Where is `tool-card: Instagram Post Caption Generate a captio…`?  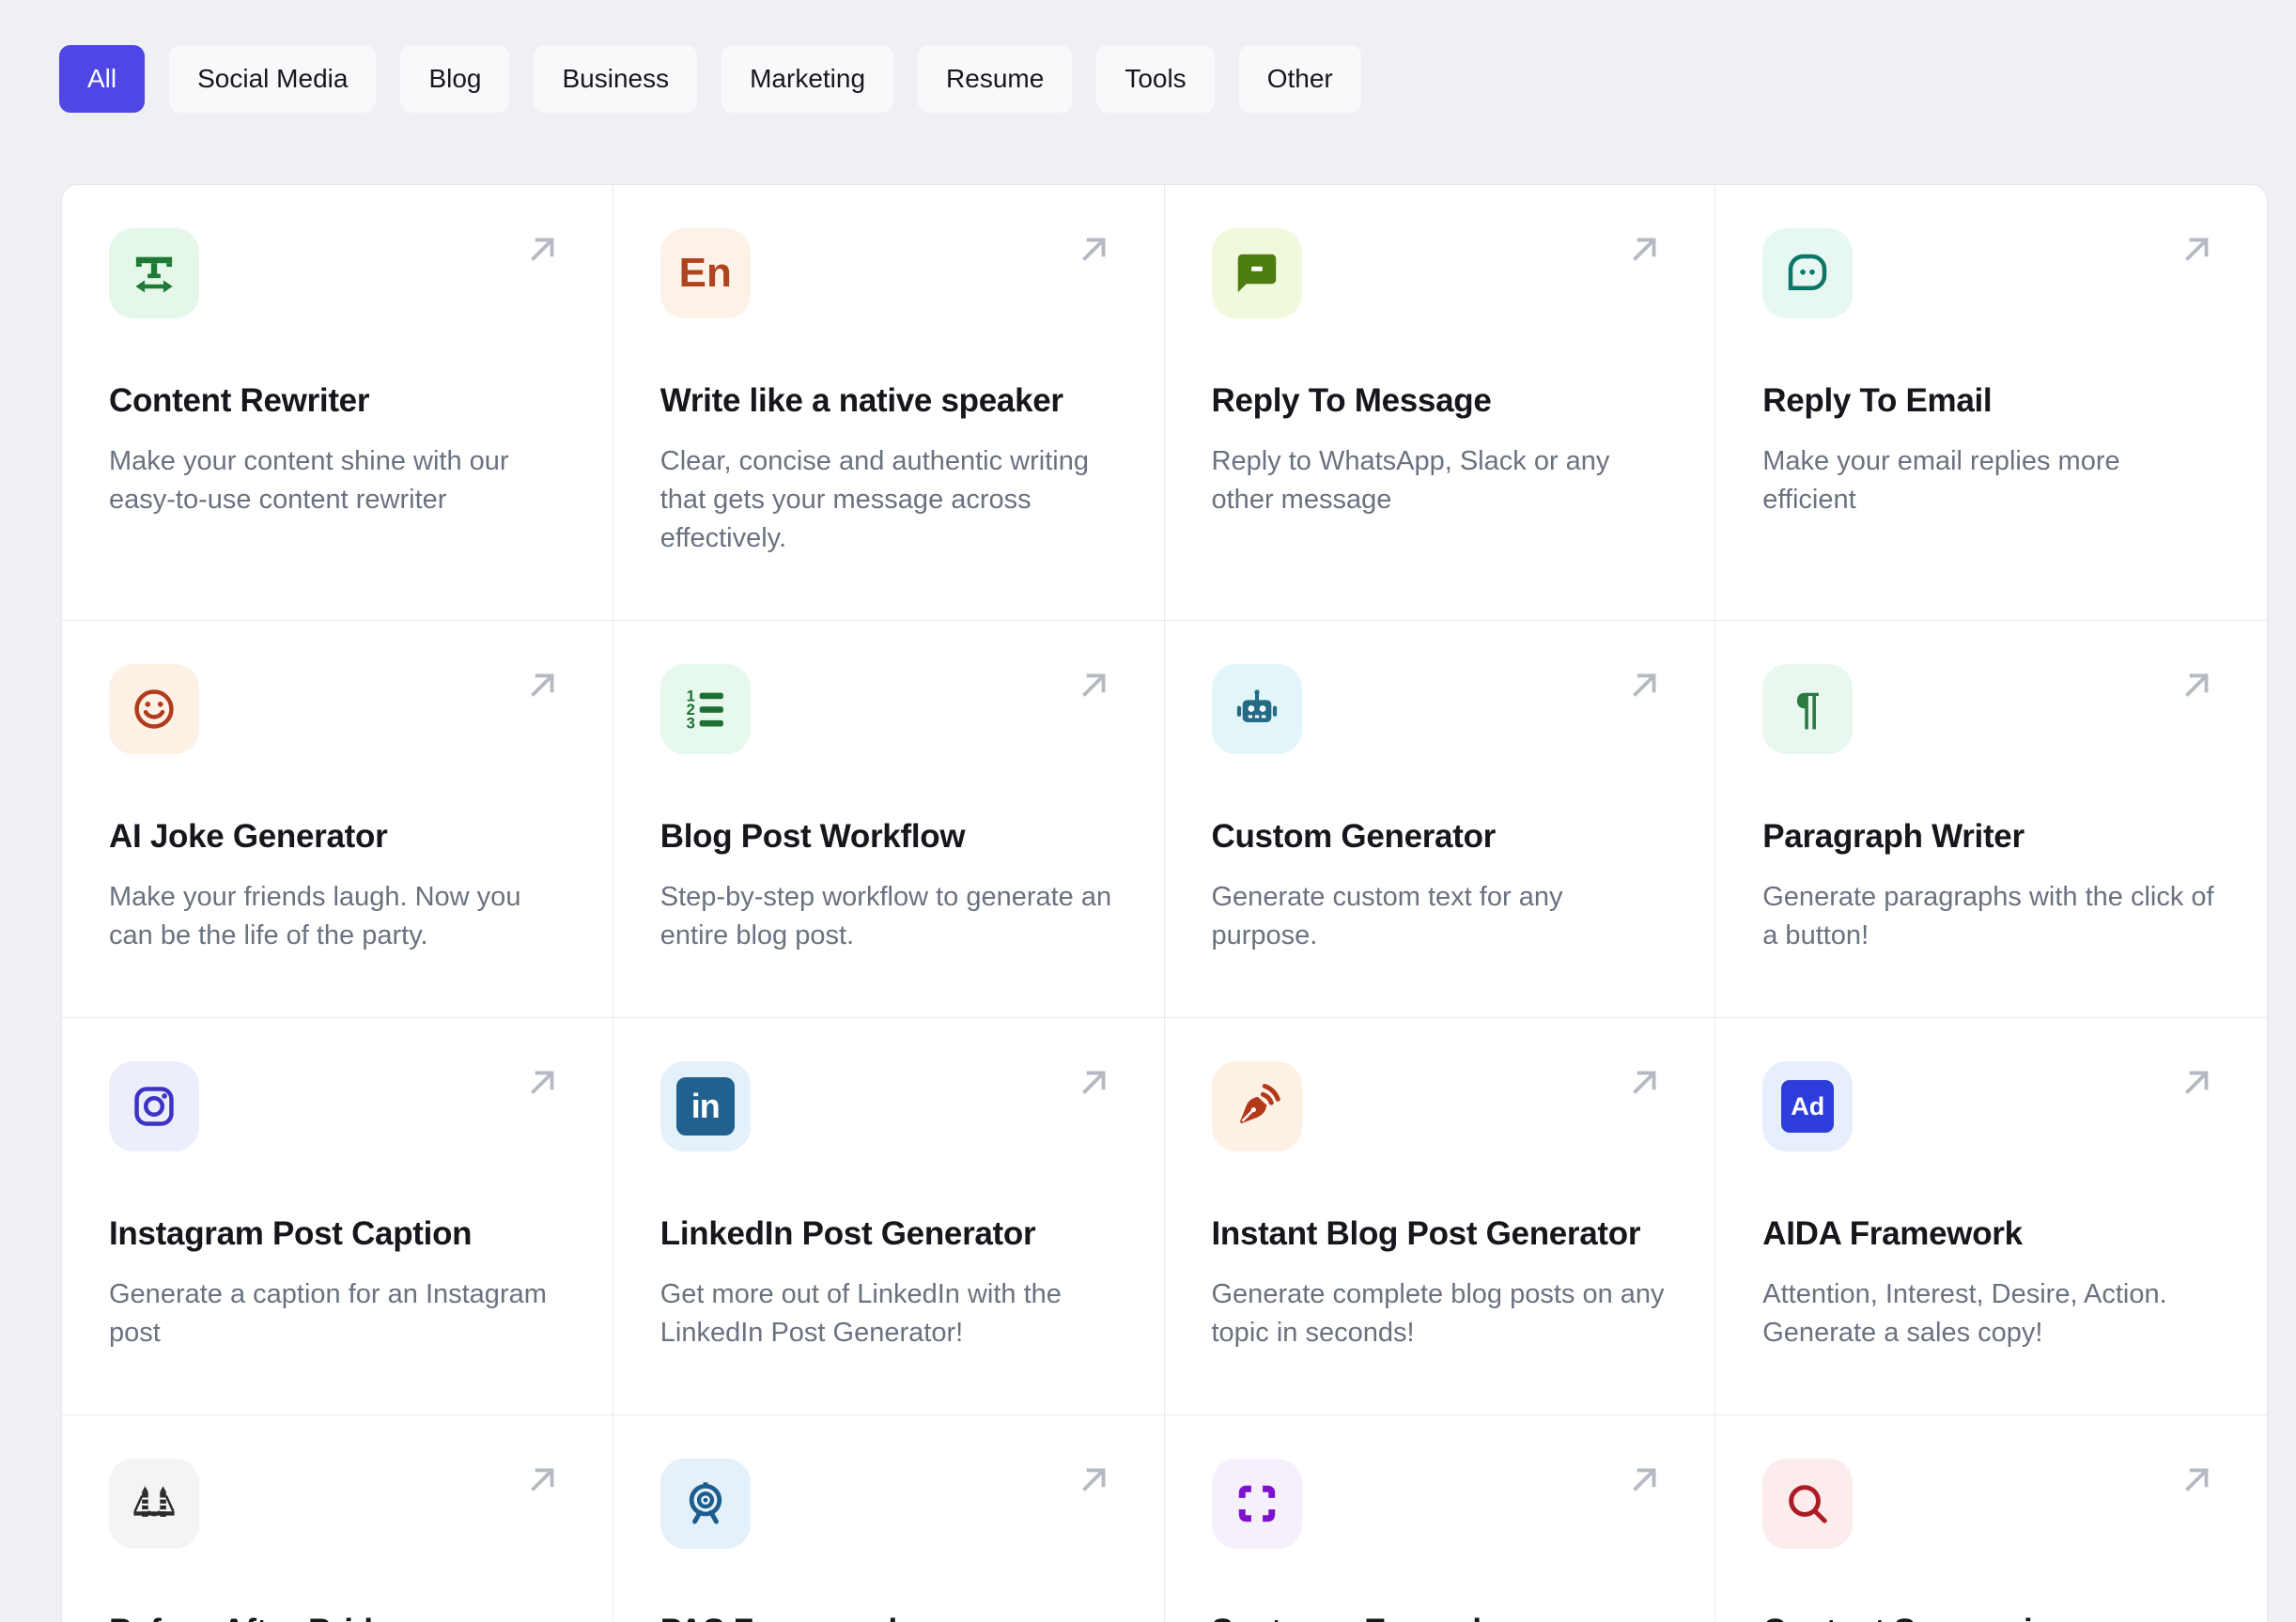 tool-card: Instagram Post Caption Generate a captio… is located at coordinates (337, 1216).